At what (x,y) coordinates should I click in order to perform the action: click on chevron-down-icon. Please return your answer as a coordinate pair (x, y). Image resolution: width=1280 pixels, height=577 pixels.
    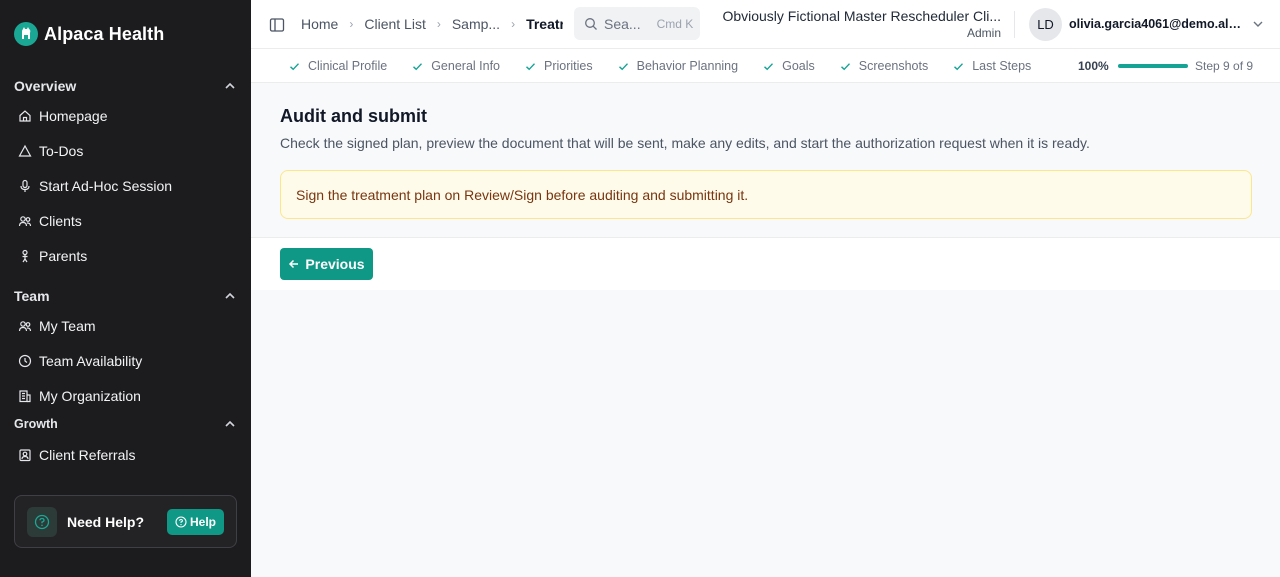
    Looking at the image, I should click on (1258, 24).